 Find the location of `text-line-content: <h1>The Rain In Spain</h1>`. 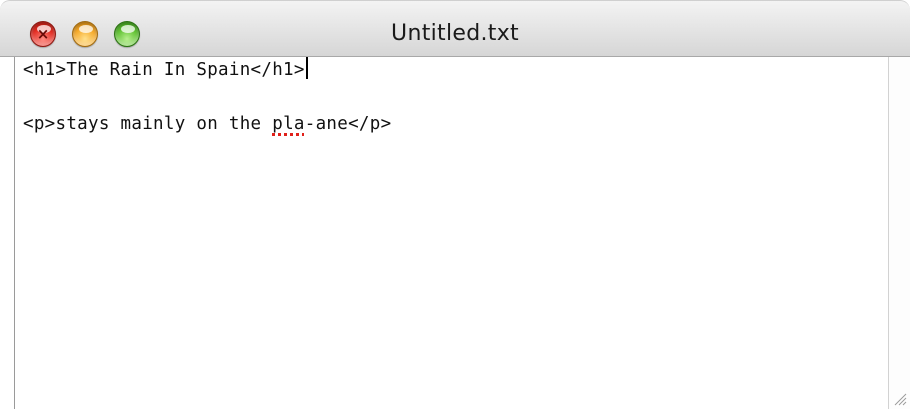

text-line-content: <h1>The Rain In Spain</h1> is located at coordinates (164, 70).